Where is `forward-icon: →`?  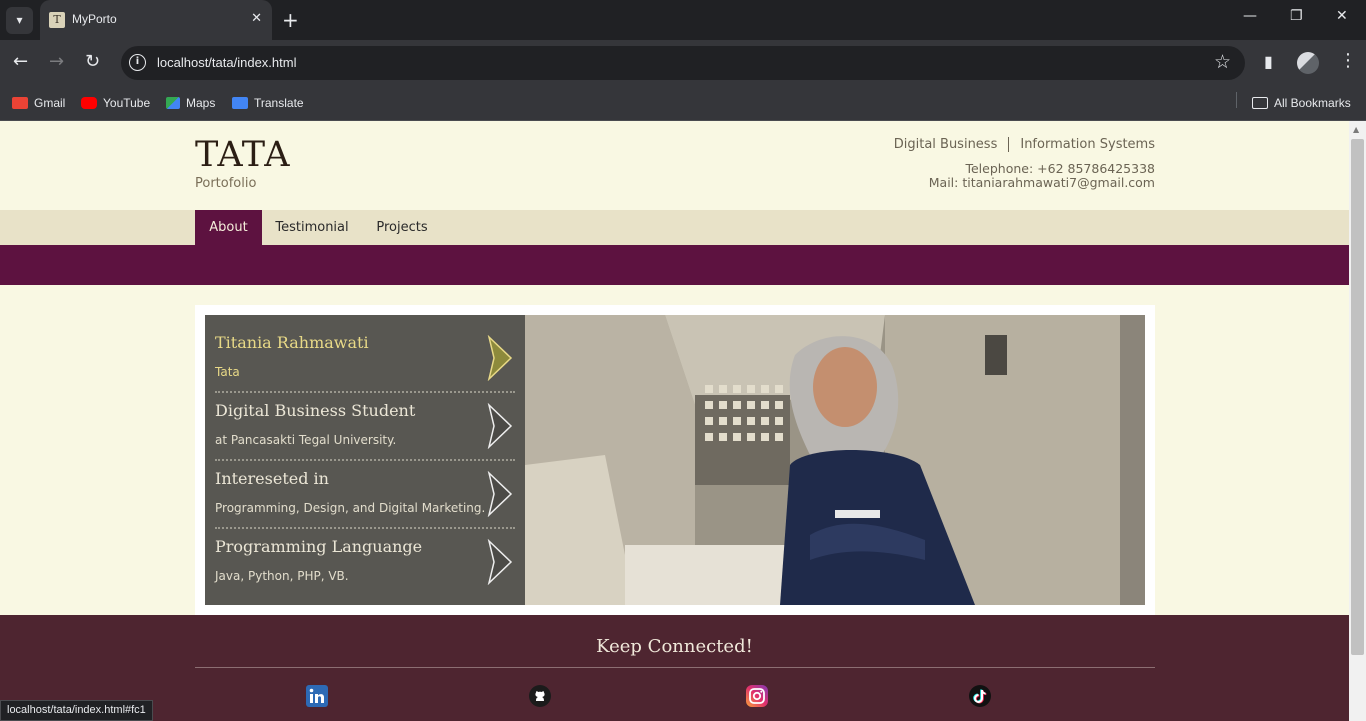 forward-icon: → is located at coordinates (56, 62).